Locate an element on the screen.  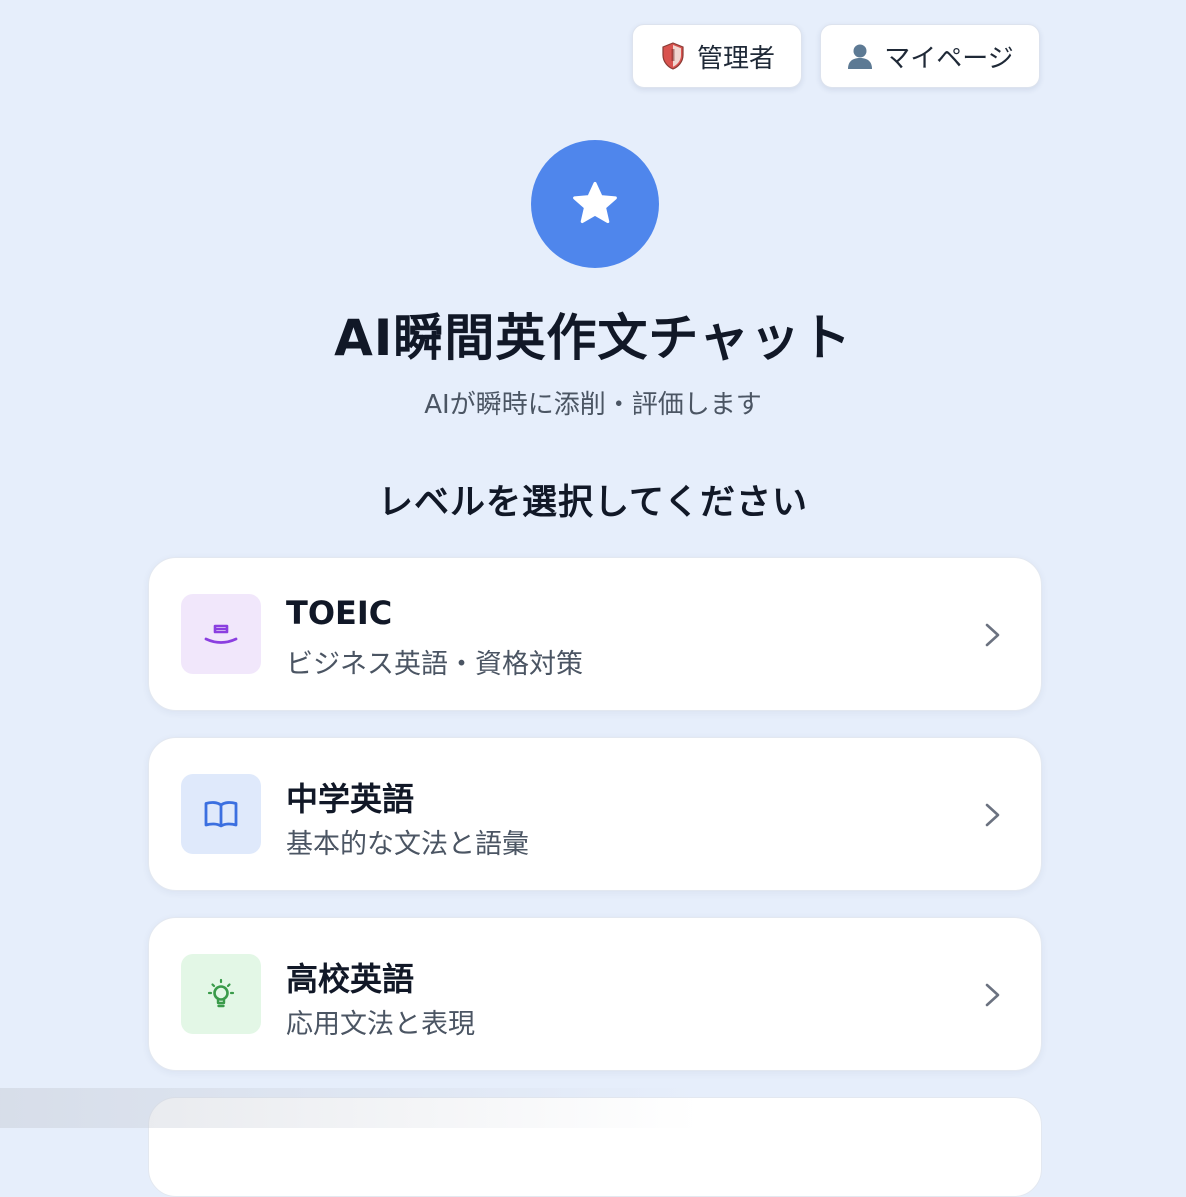
page-subtitle: AIが瞬時に添削・評価します is located at coordinates (593, 405).